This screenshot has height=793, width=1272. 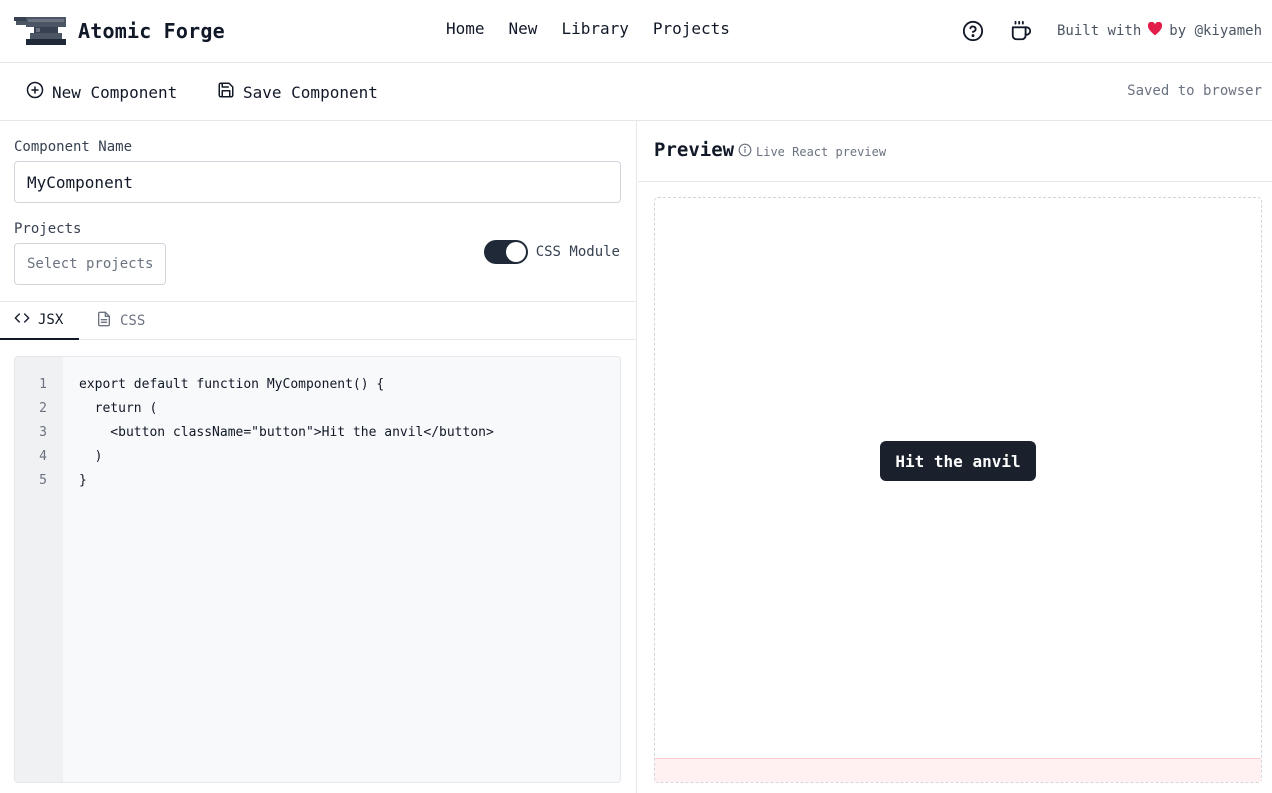 What do you see at coordinates (515, 252) in the screenshot?
I see `toggle-knob` at bounding box center [515, 252].